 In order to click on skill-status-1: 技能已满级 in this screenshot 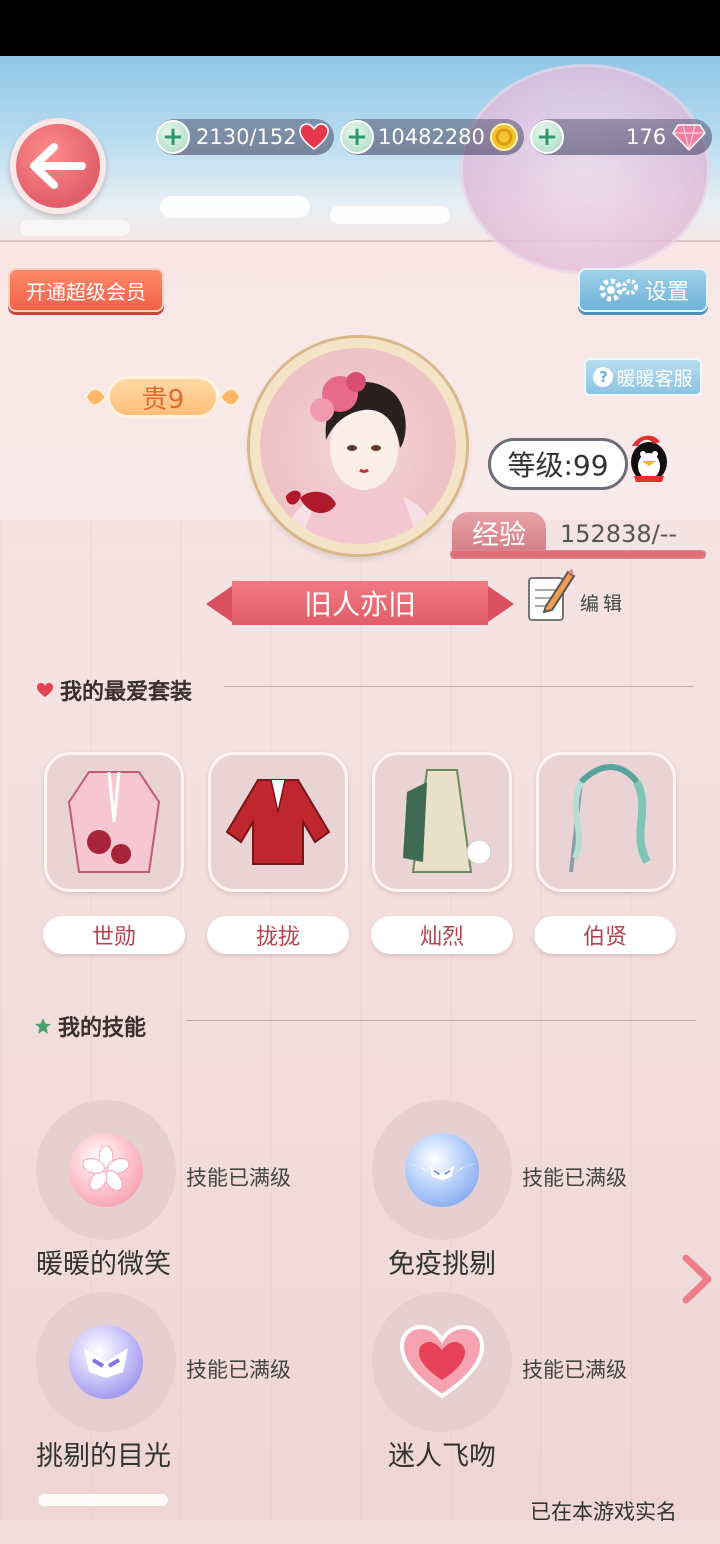, I will do `click(238, 1178)`.